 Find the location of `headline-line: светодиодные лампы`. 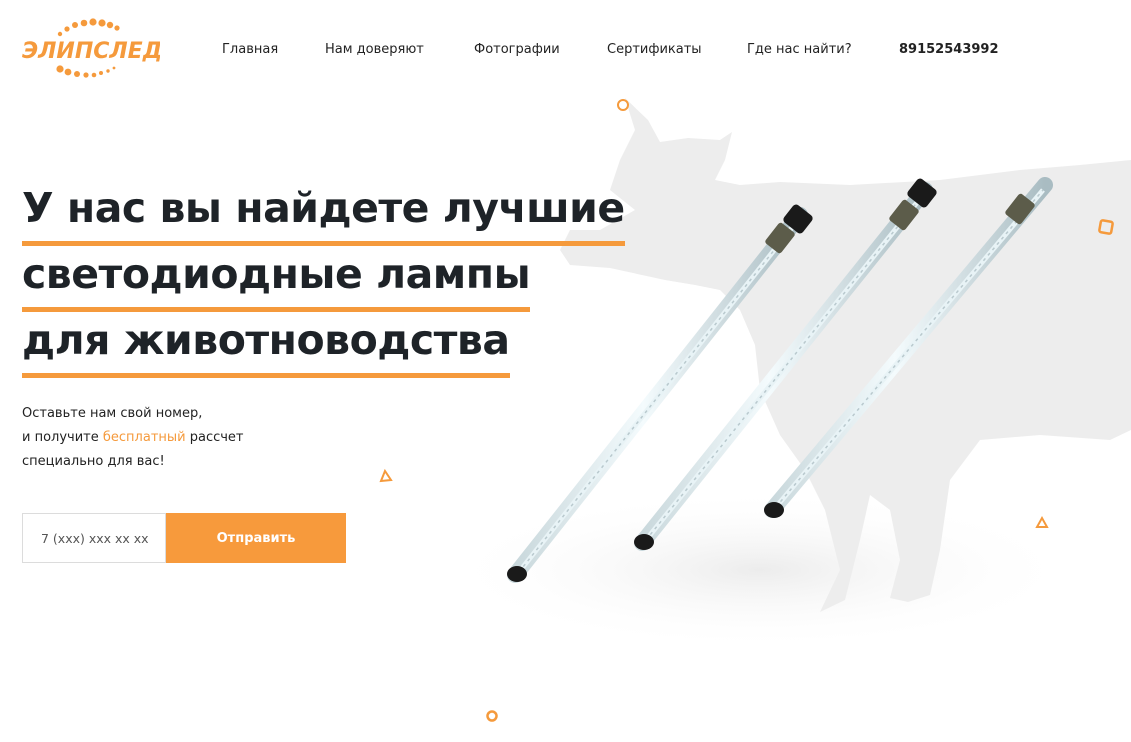

headline-line: светодиодные лампы is located at coordinates (342, 276).